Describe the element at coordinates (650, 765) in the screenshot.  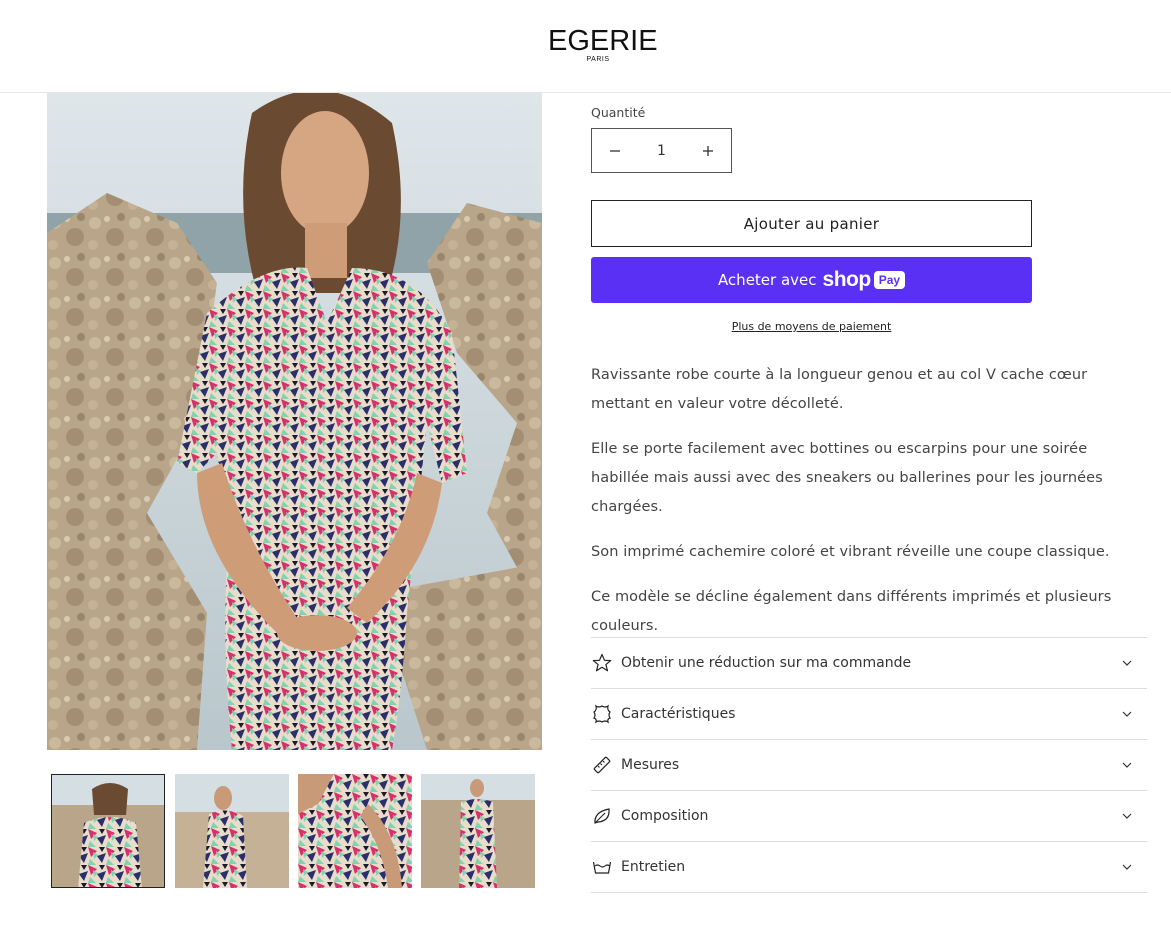
I see `accordion-label: Mesures` at that location.